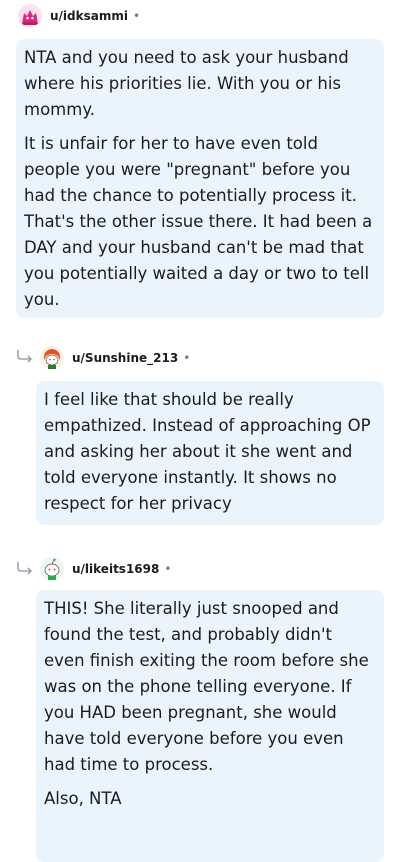 The image size is (400, 862). Describe the element at coordinates (30, 16) in the screenshot. I see `pink-avatar-icon` at that location.